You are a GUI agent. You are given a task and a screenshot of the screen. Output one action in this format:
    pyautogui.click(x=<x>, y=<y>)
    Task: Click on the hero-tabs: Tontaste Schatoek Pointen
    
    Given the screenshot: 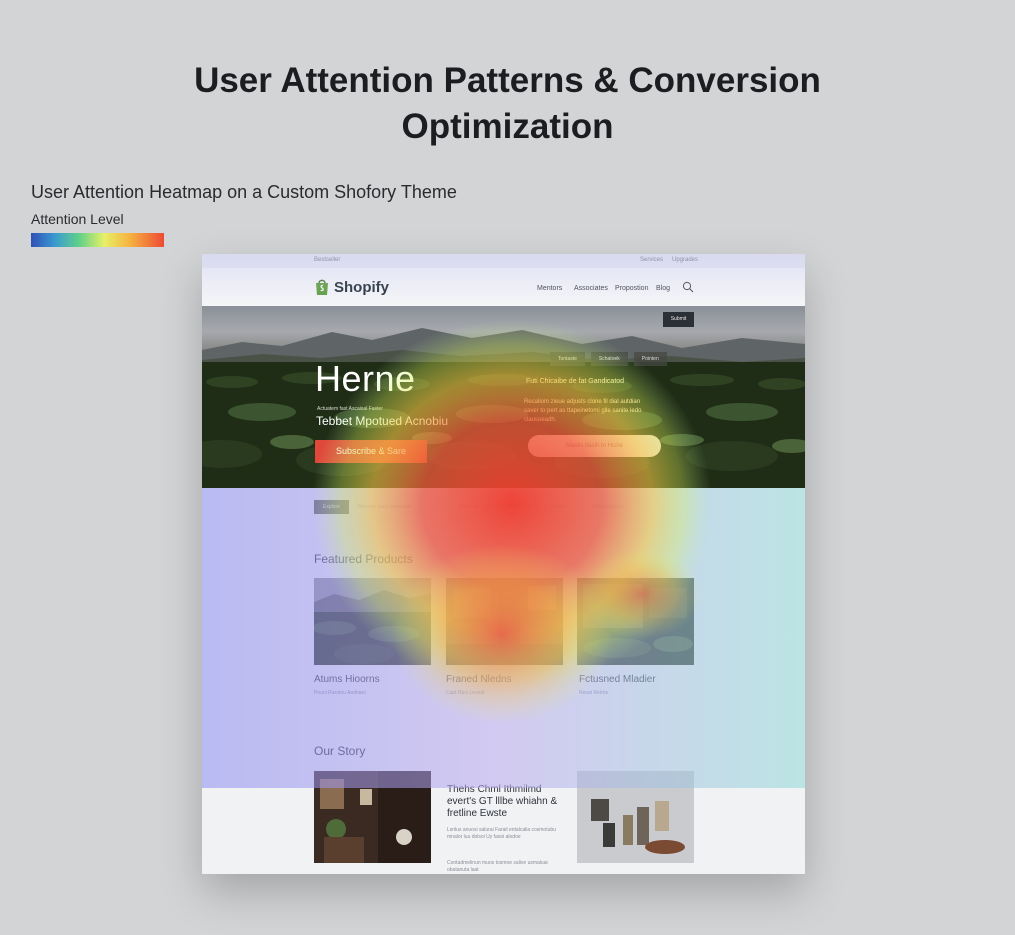 What is the action you would take?
    pyautogui.click(x=608, y=359)
    